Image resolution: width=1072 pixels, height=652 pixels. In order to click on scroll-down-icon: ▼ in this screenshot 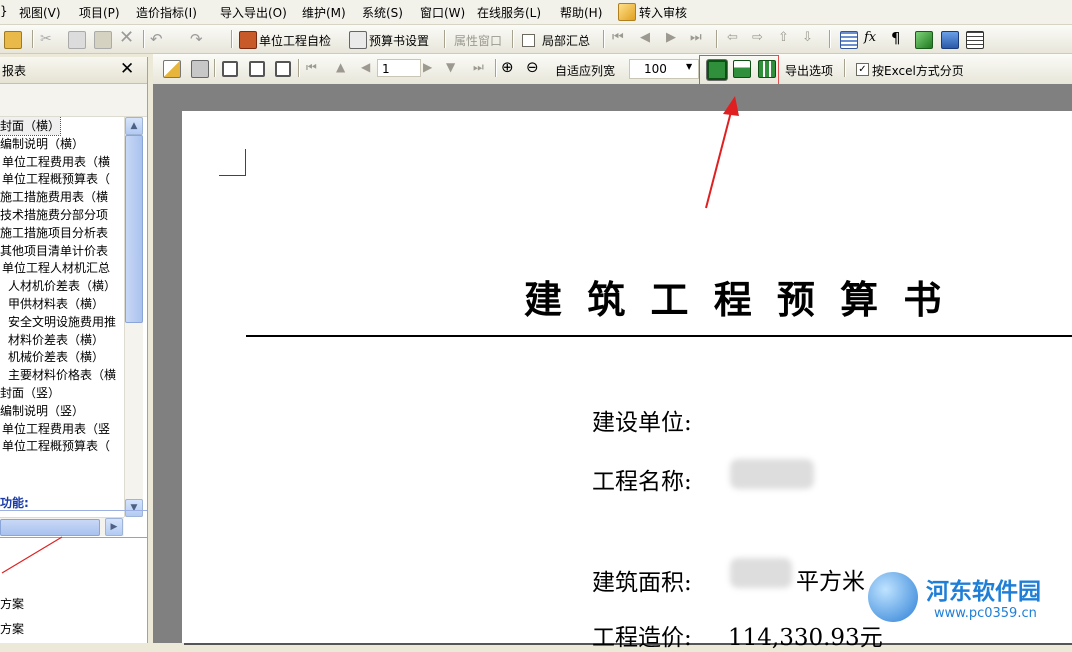, I will do `click(134, 508)`.